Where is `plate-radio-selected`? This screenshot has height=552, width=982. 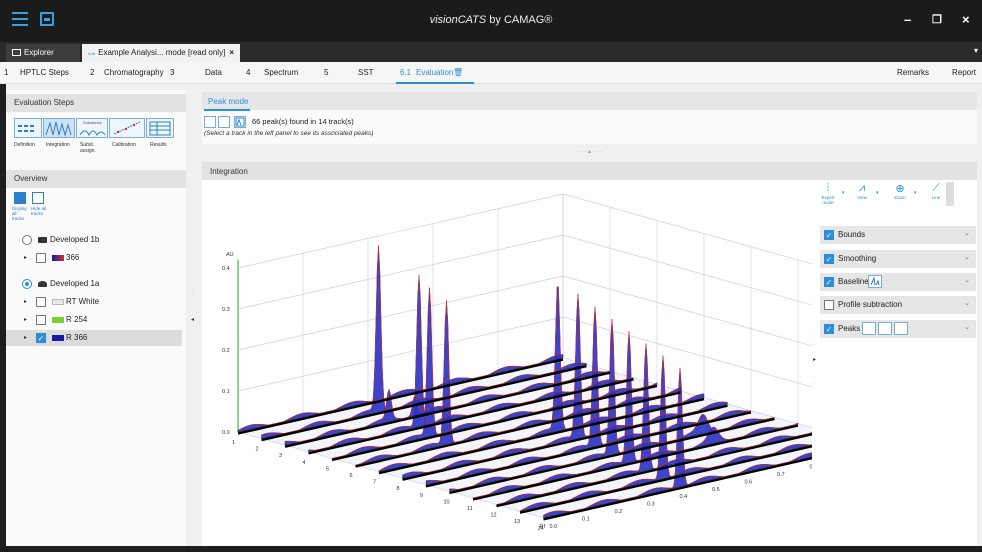
plate-radio-selected is located at coordinates (27, 284).